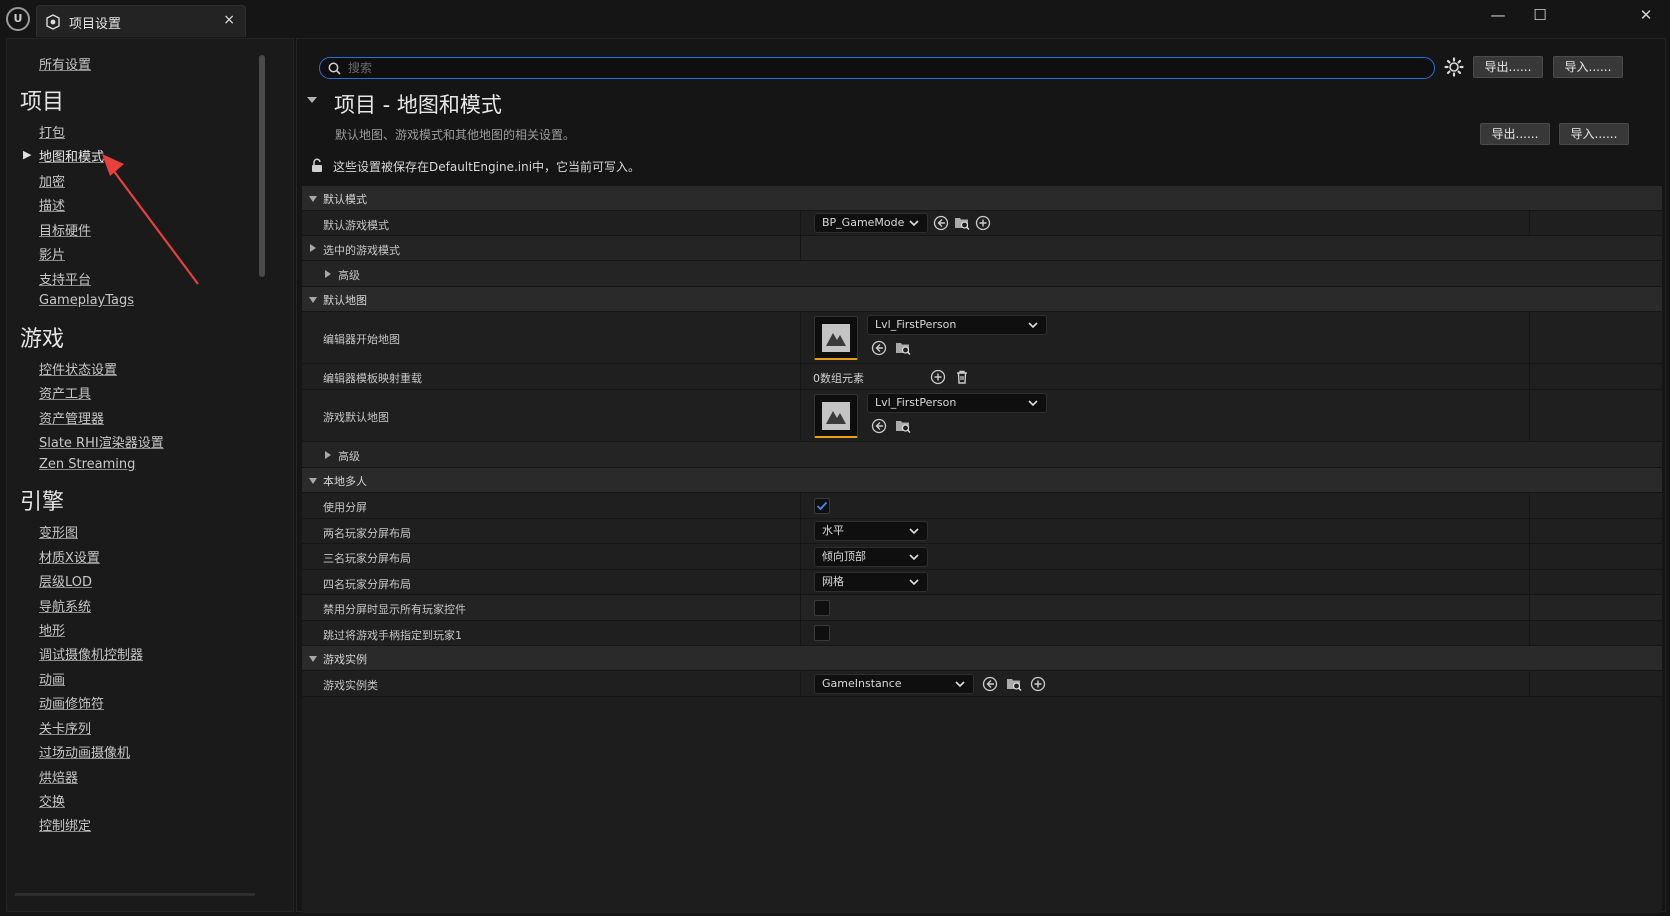 The width and height of the screenshot is (1670, 916). What do you see at coordinates (65, 278) in the screenshot?
I see `sidebar-item: 支持平台` at bounding box center [65, 278].